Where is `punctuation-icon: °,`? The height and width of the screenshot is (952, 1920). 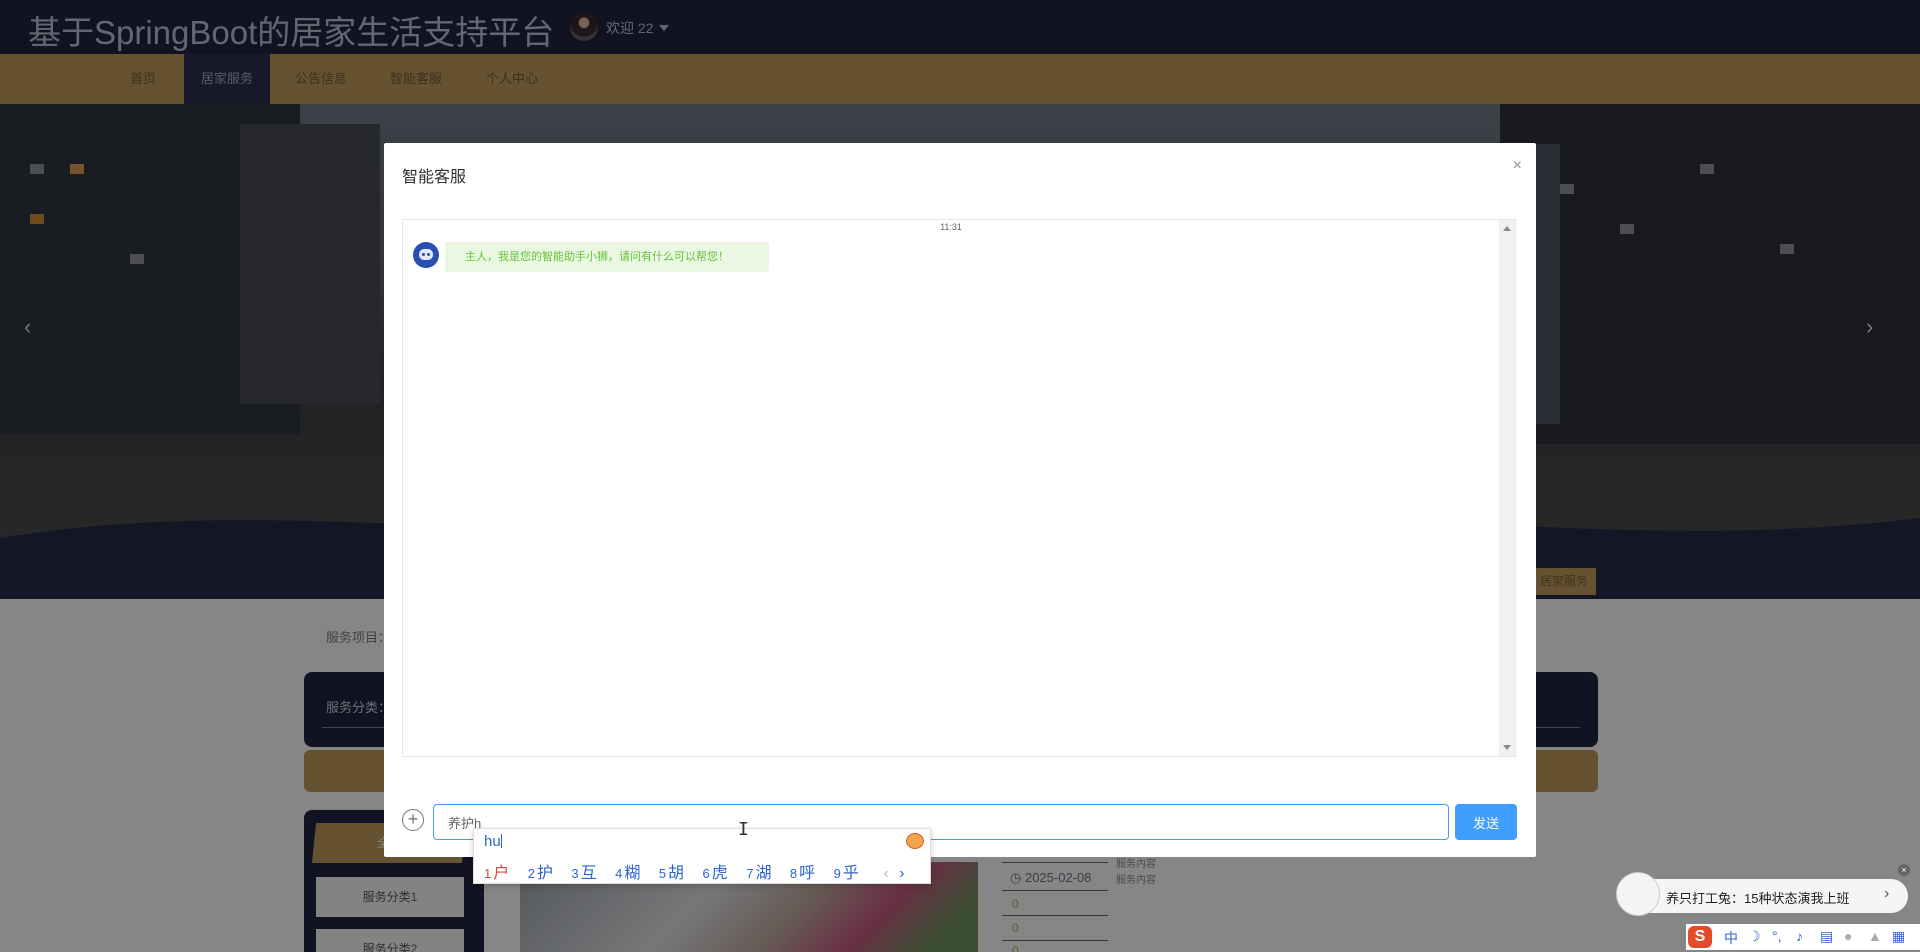 punctuation-icon: °, is located at coordinates (1777, 936).